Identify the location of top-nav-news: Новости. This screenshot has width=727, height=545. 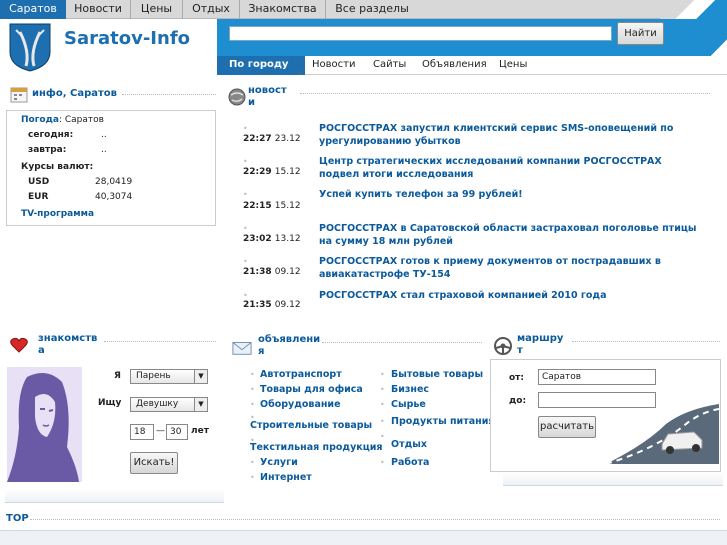
(98, 9).